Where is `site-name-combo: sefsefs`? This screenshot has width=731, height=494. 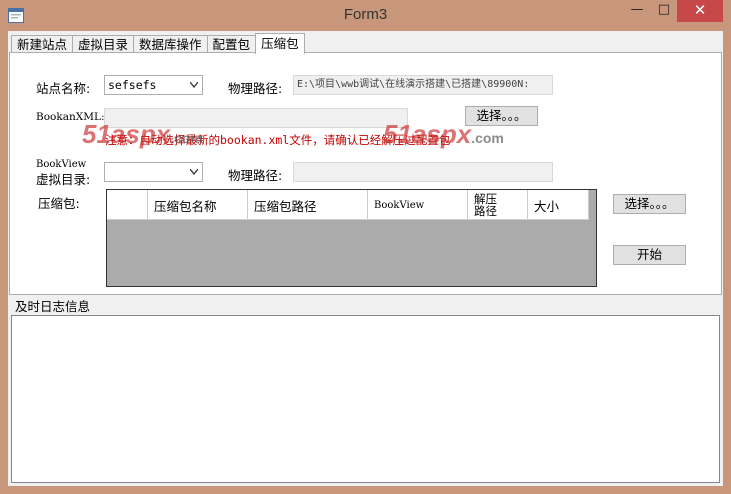 site-name-combo: sefsefs is located at coordinates (153, 85).